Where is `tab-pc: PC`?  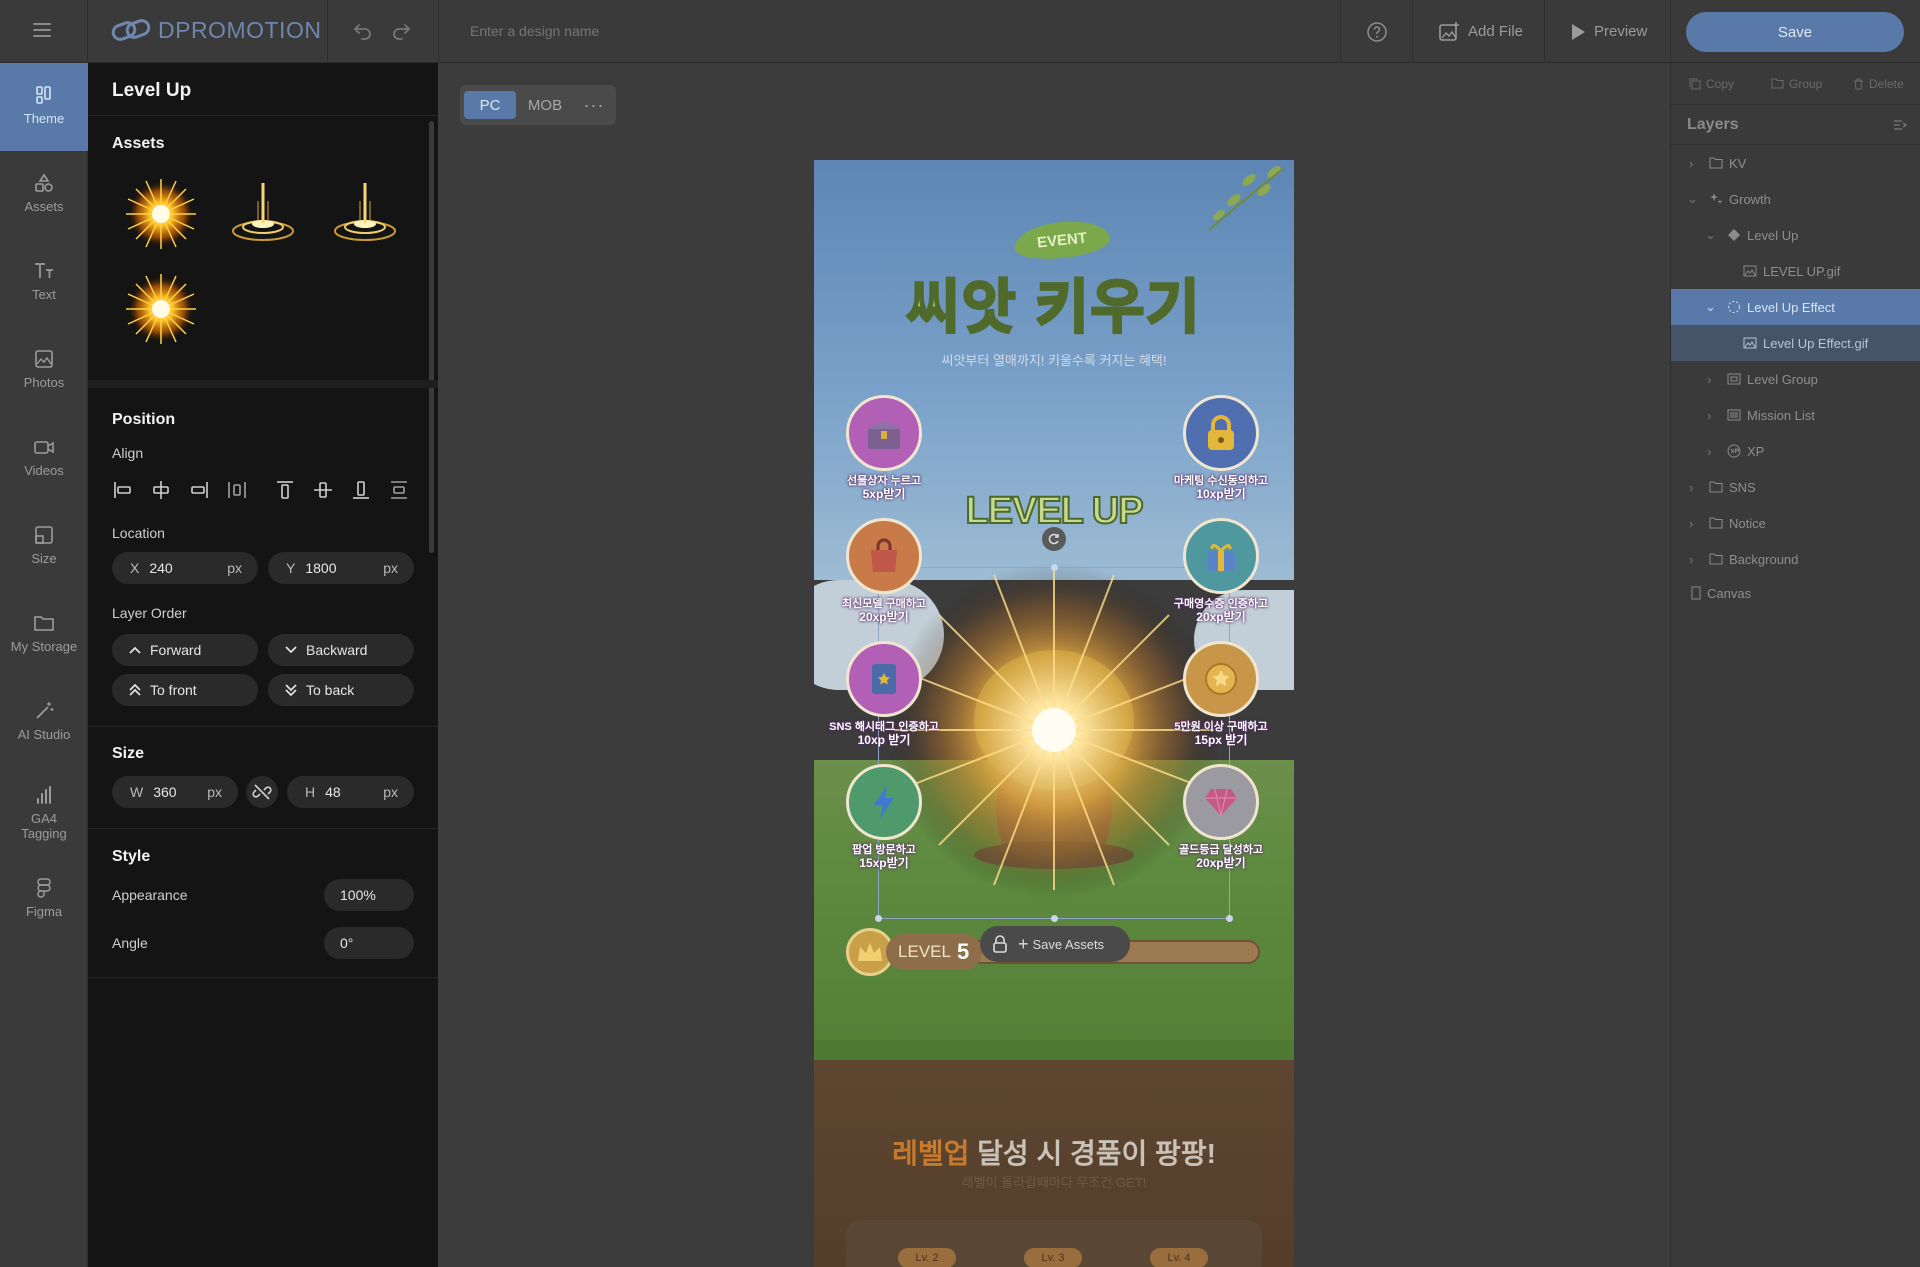
tab-pc: PC is located at coordinates (490, 105).